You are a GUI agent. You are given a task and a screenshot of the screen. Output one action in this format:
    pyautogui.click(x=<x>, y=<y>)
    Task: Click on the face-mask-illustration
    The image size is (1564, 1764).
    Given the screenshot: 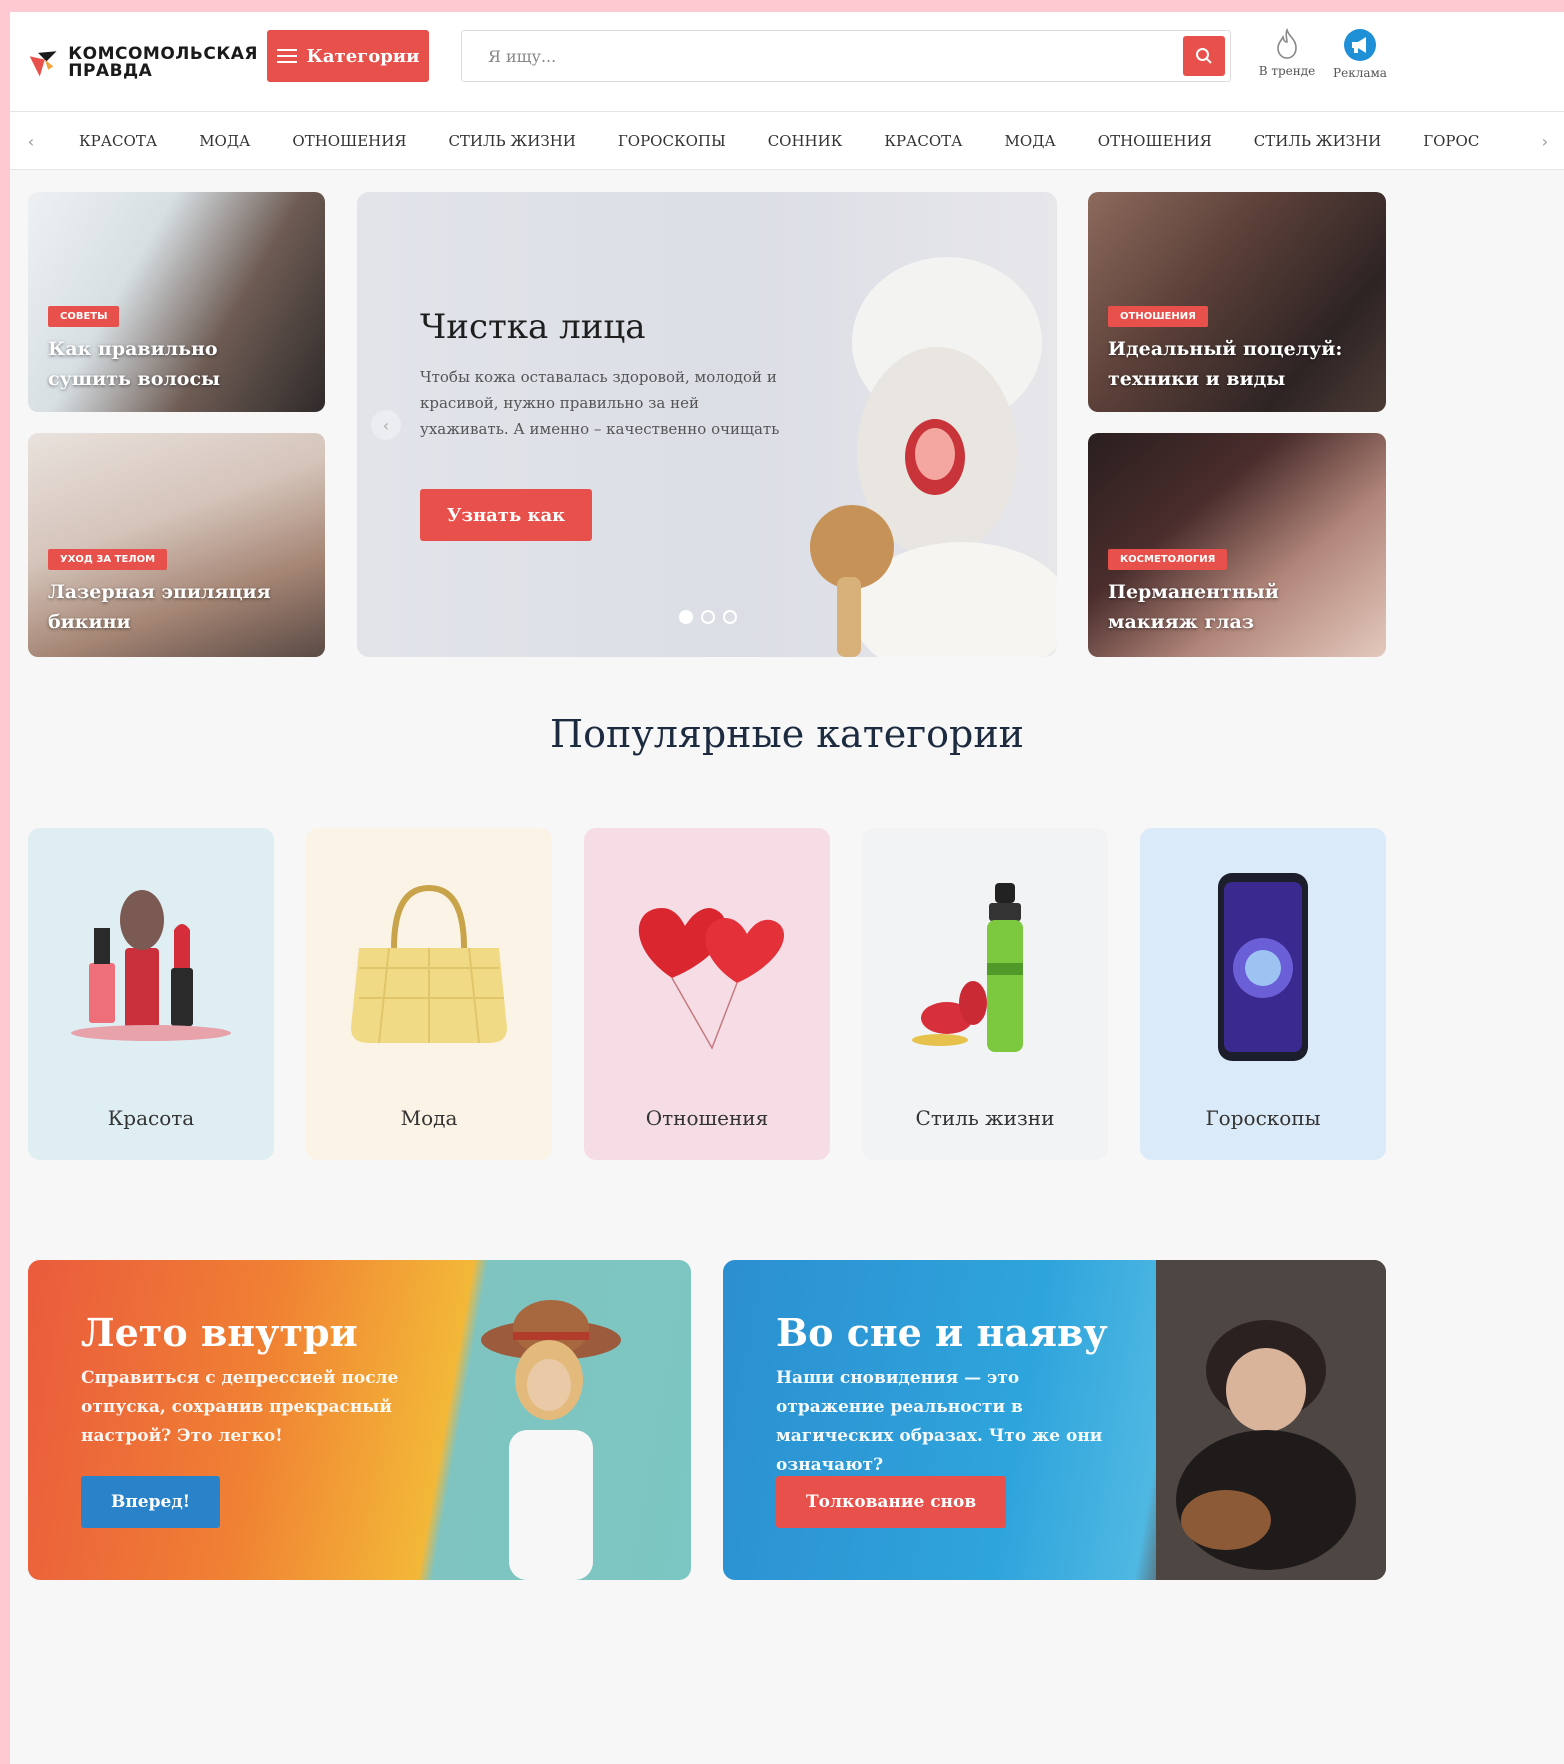 What is the action you would take?
    pyautogui.click(x=933, y=457)
    